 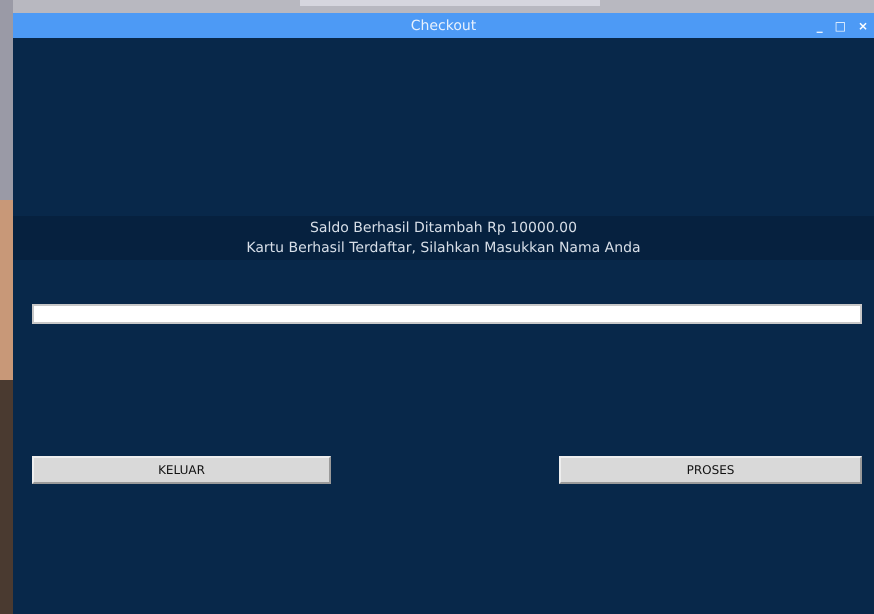 I want to click on name-field, so click(x=447, y=314).